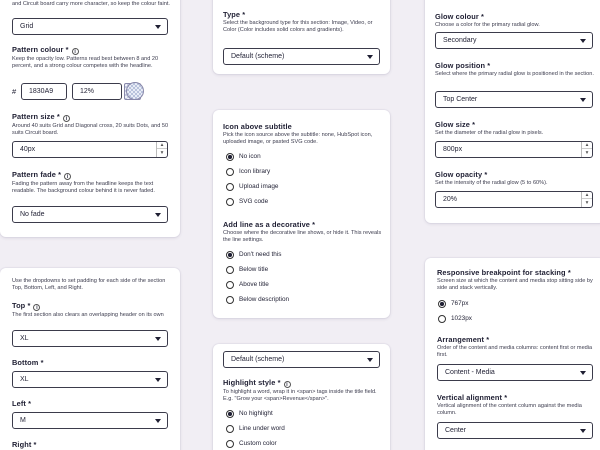 The width and height of the screenshot is (600, 450). Describe the element at coordinates (258, 443) in the screenshot. I see `radio-label: Custom color` at that location.